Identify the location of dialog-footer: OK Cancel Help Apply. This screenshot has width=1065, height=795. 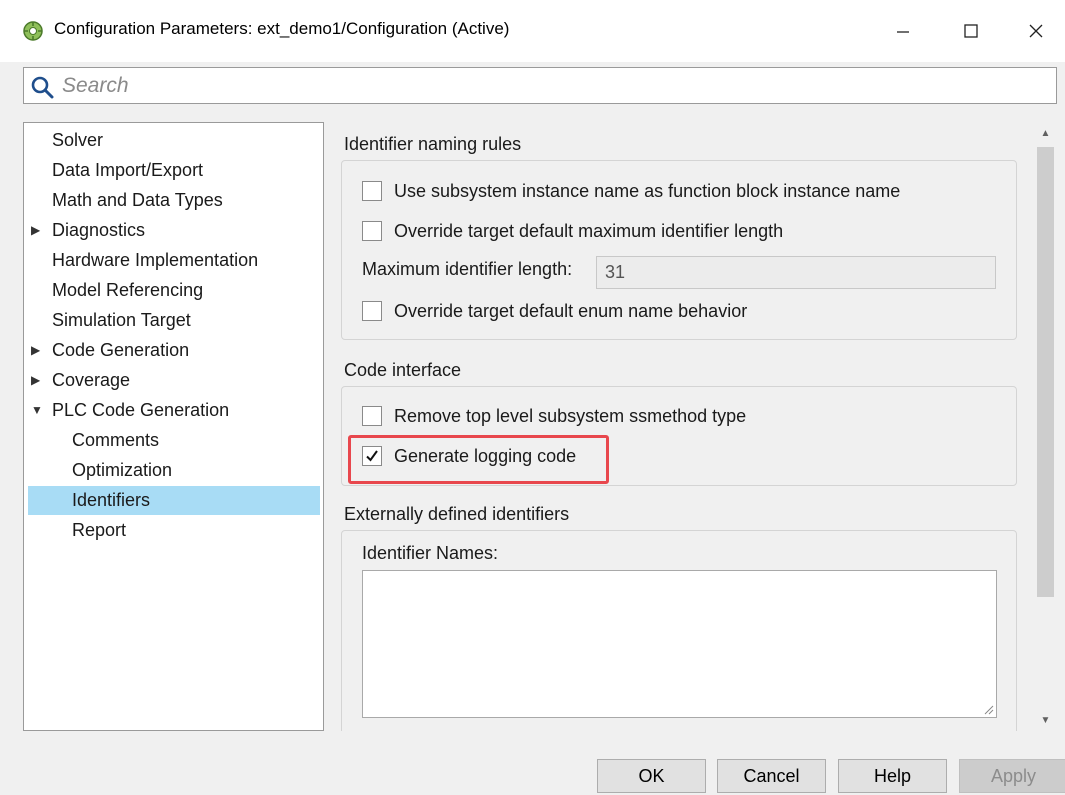
(532, 770).